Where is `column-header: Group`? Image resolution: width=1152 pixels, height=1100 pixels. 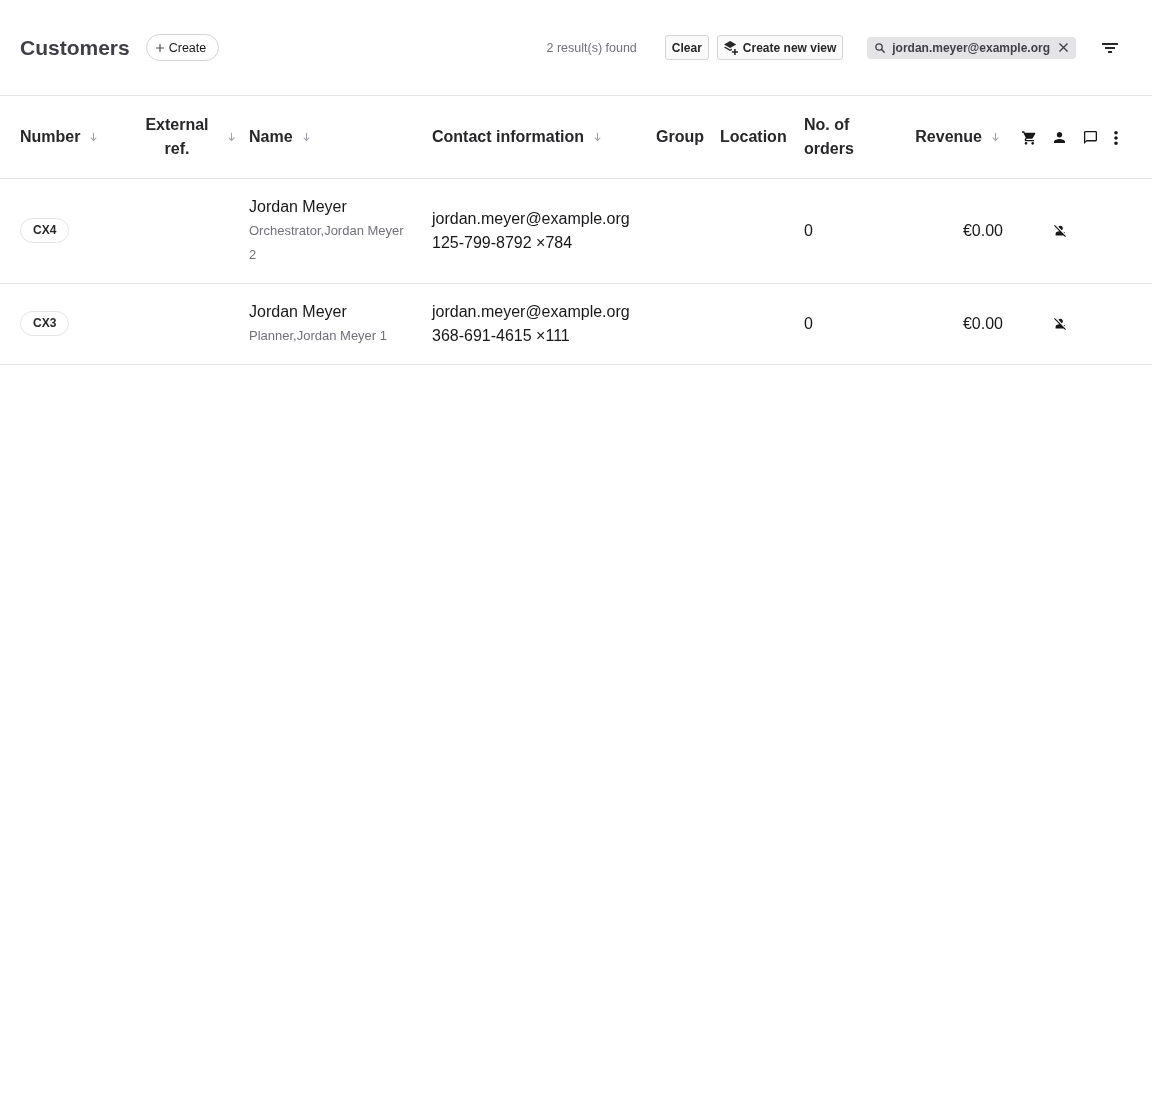
column-header: Group is located at coordinates (680, 136).